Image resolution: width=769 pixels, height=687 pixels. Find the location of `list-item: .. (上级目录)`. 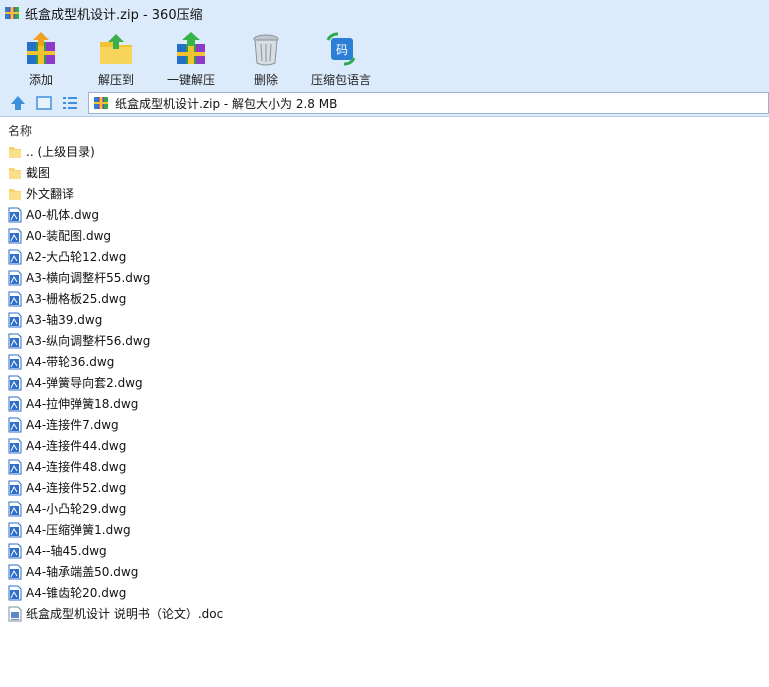

list-item: .. (上级目录) is located at coordinates (384, 151).